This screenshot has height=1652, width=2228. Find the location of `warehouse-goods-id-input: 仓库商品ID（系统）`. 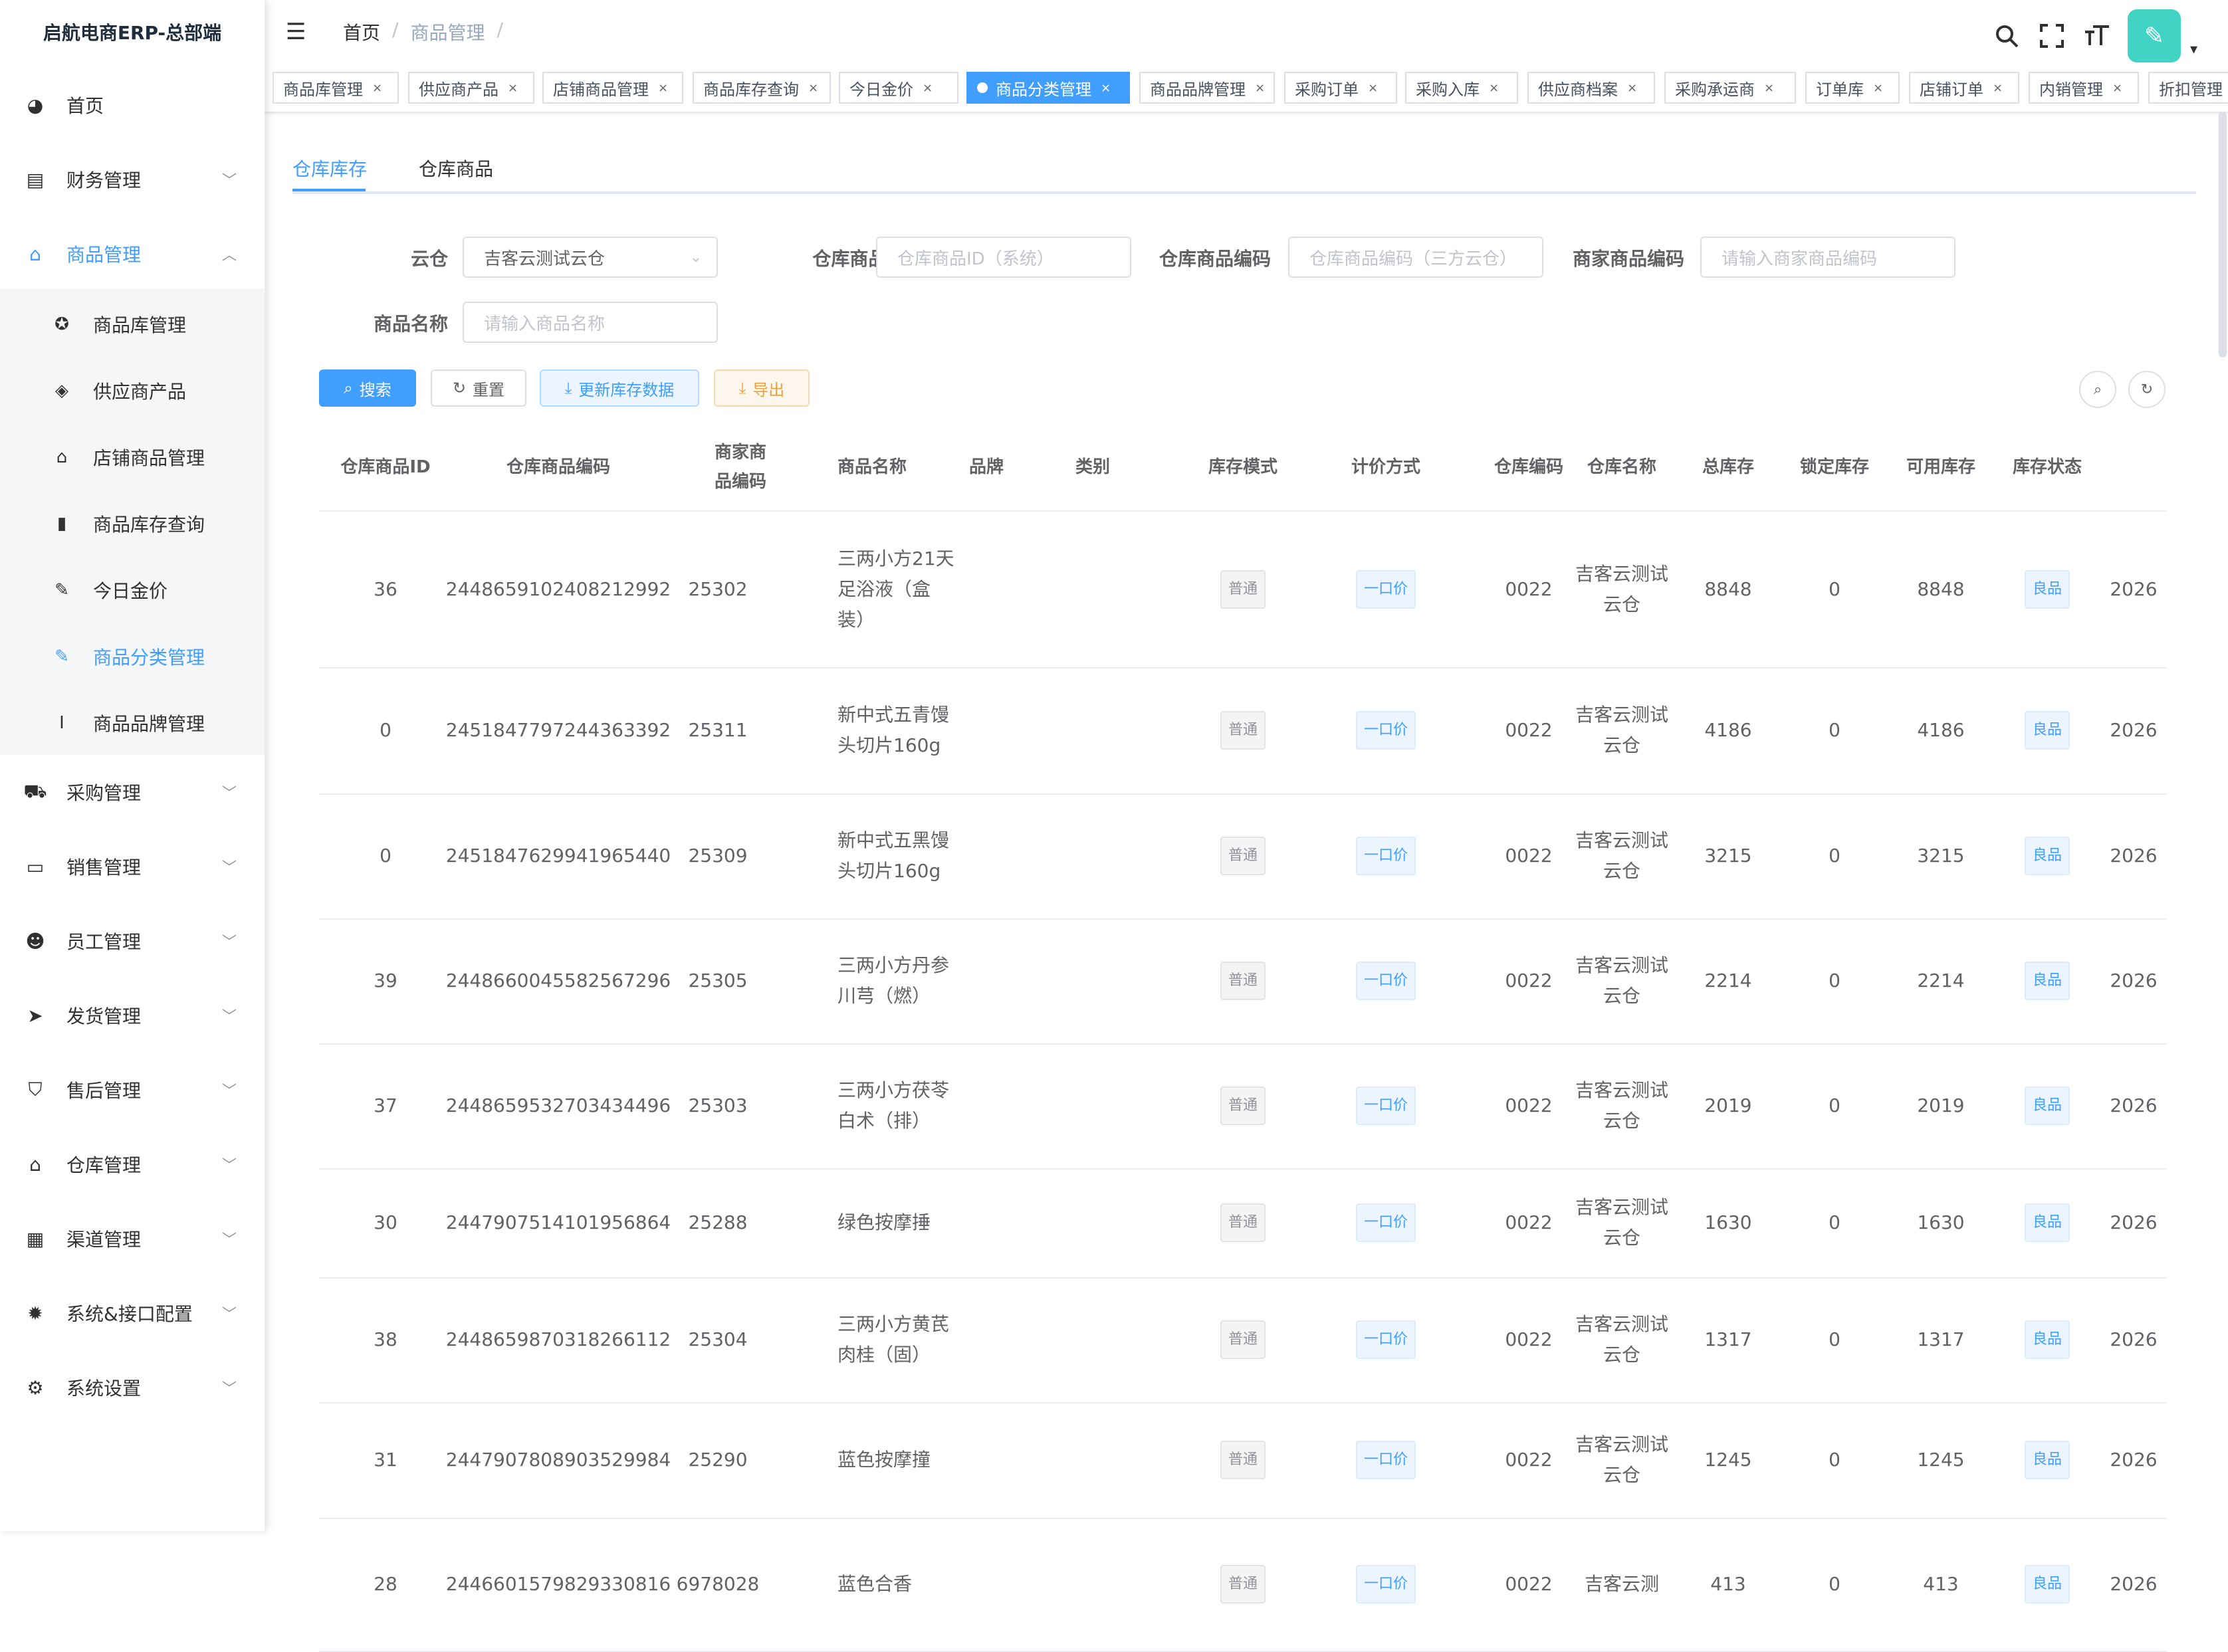

warehouse-goods-id-input: 仓库商品ID（系统） is located at coordinates (1003, 258).